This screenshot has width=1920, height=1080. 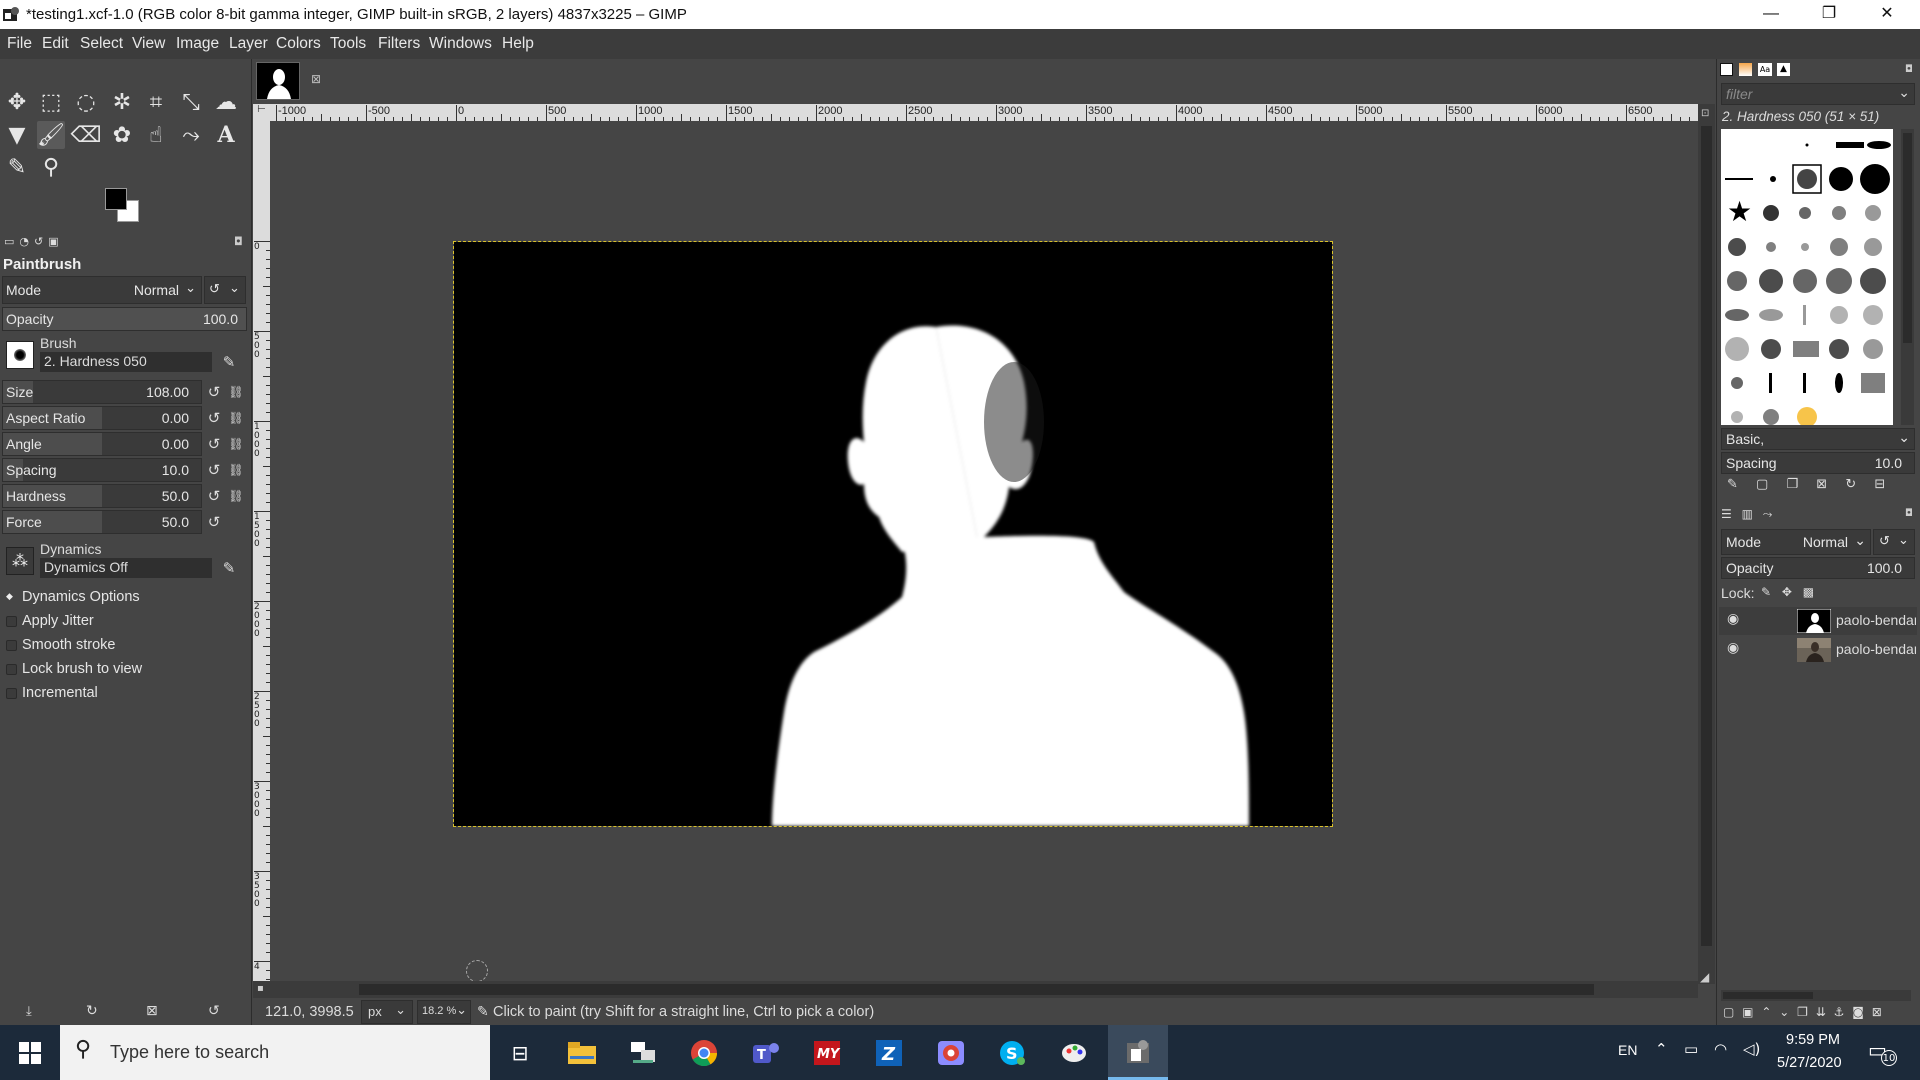 What do you see at coordinates (1818, 94) in the screenshot?
I see `brush-filter-input: filter ⌄` at bounding box center [1818, 94].